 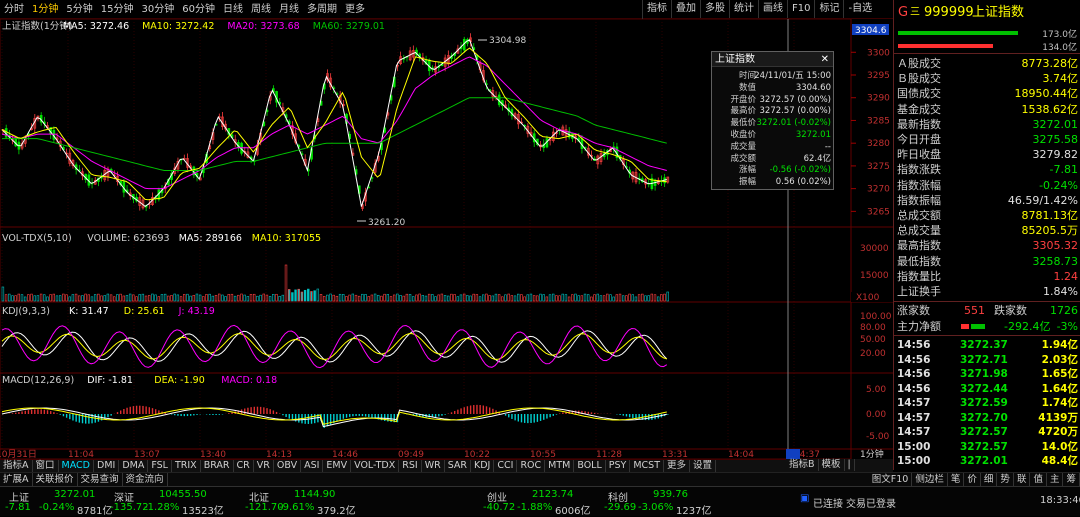 What do you see at coordinates (772, 160) in the screenshot?
I see `info-row: 成交额 62.4亿` at bounding box center [772, 160].